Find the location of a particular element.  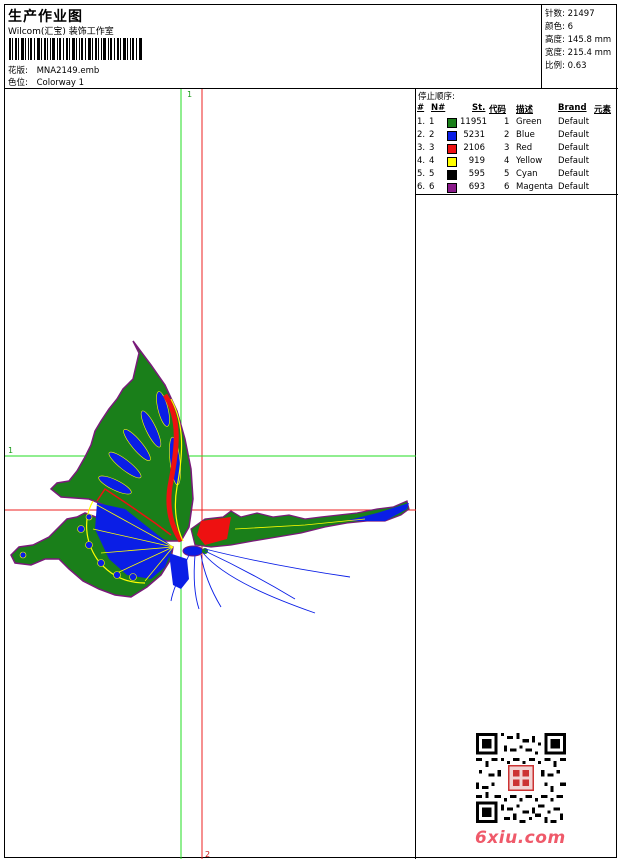

colorway-value: Colorway 1 is located at coordinates (60, 83).